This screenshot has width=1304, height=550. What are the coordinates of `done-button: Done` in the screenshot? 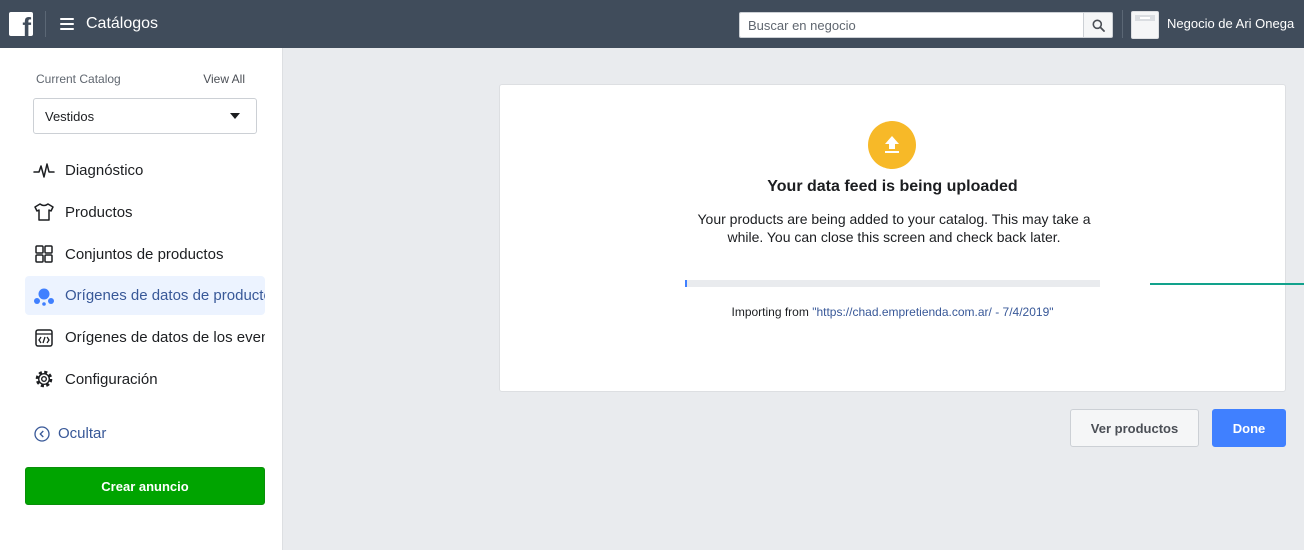 It's located at (1249, 428).